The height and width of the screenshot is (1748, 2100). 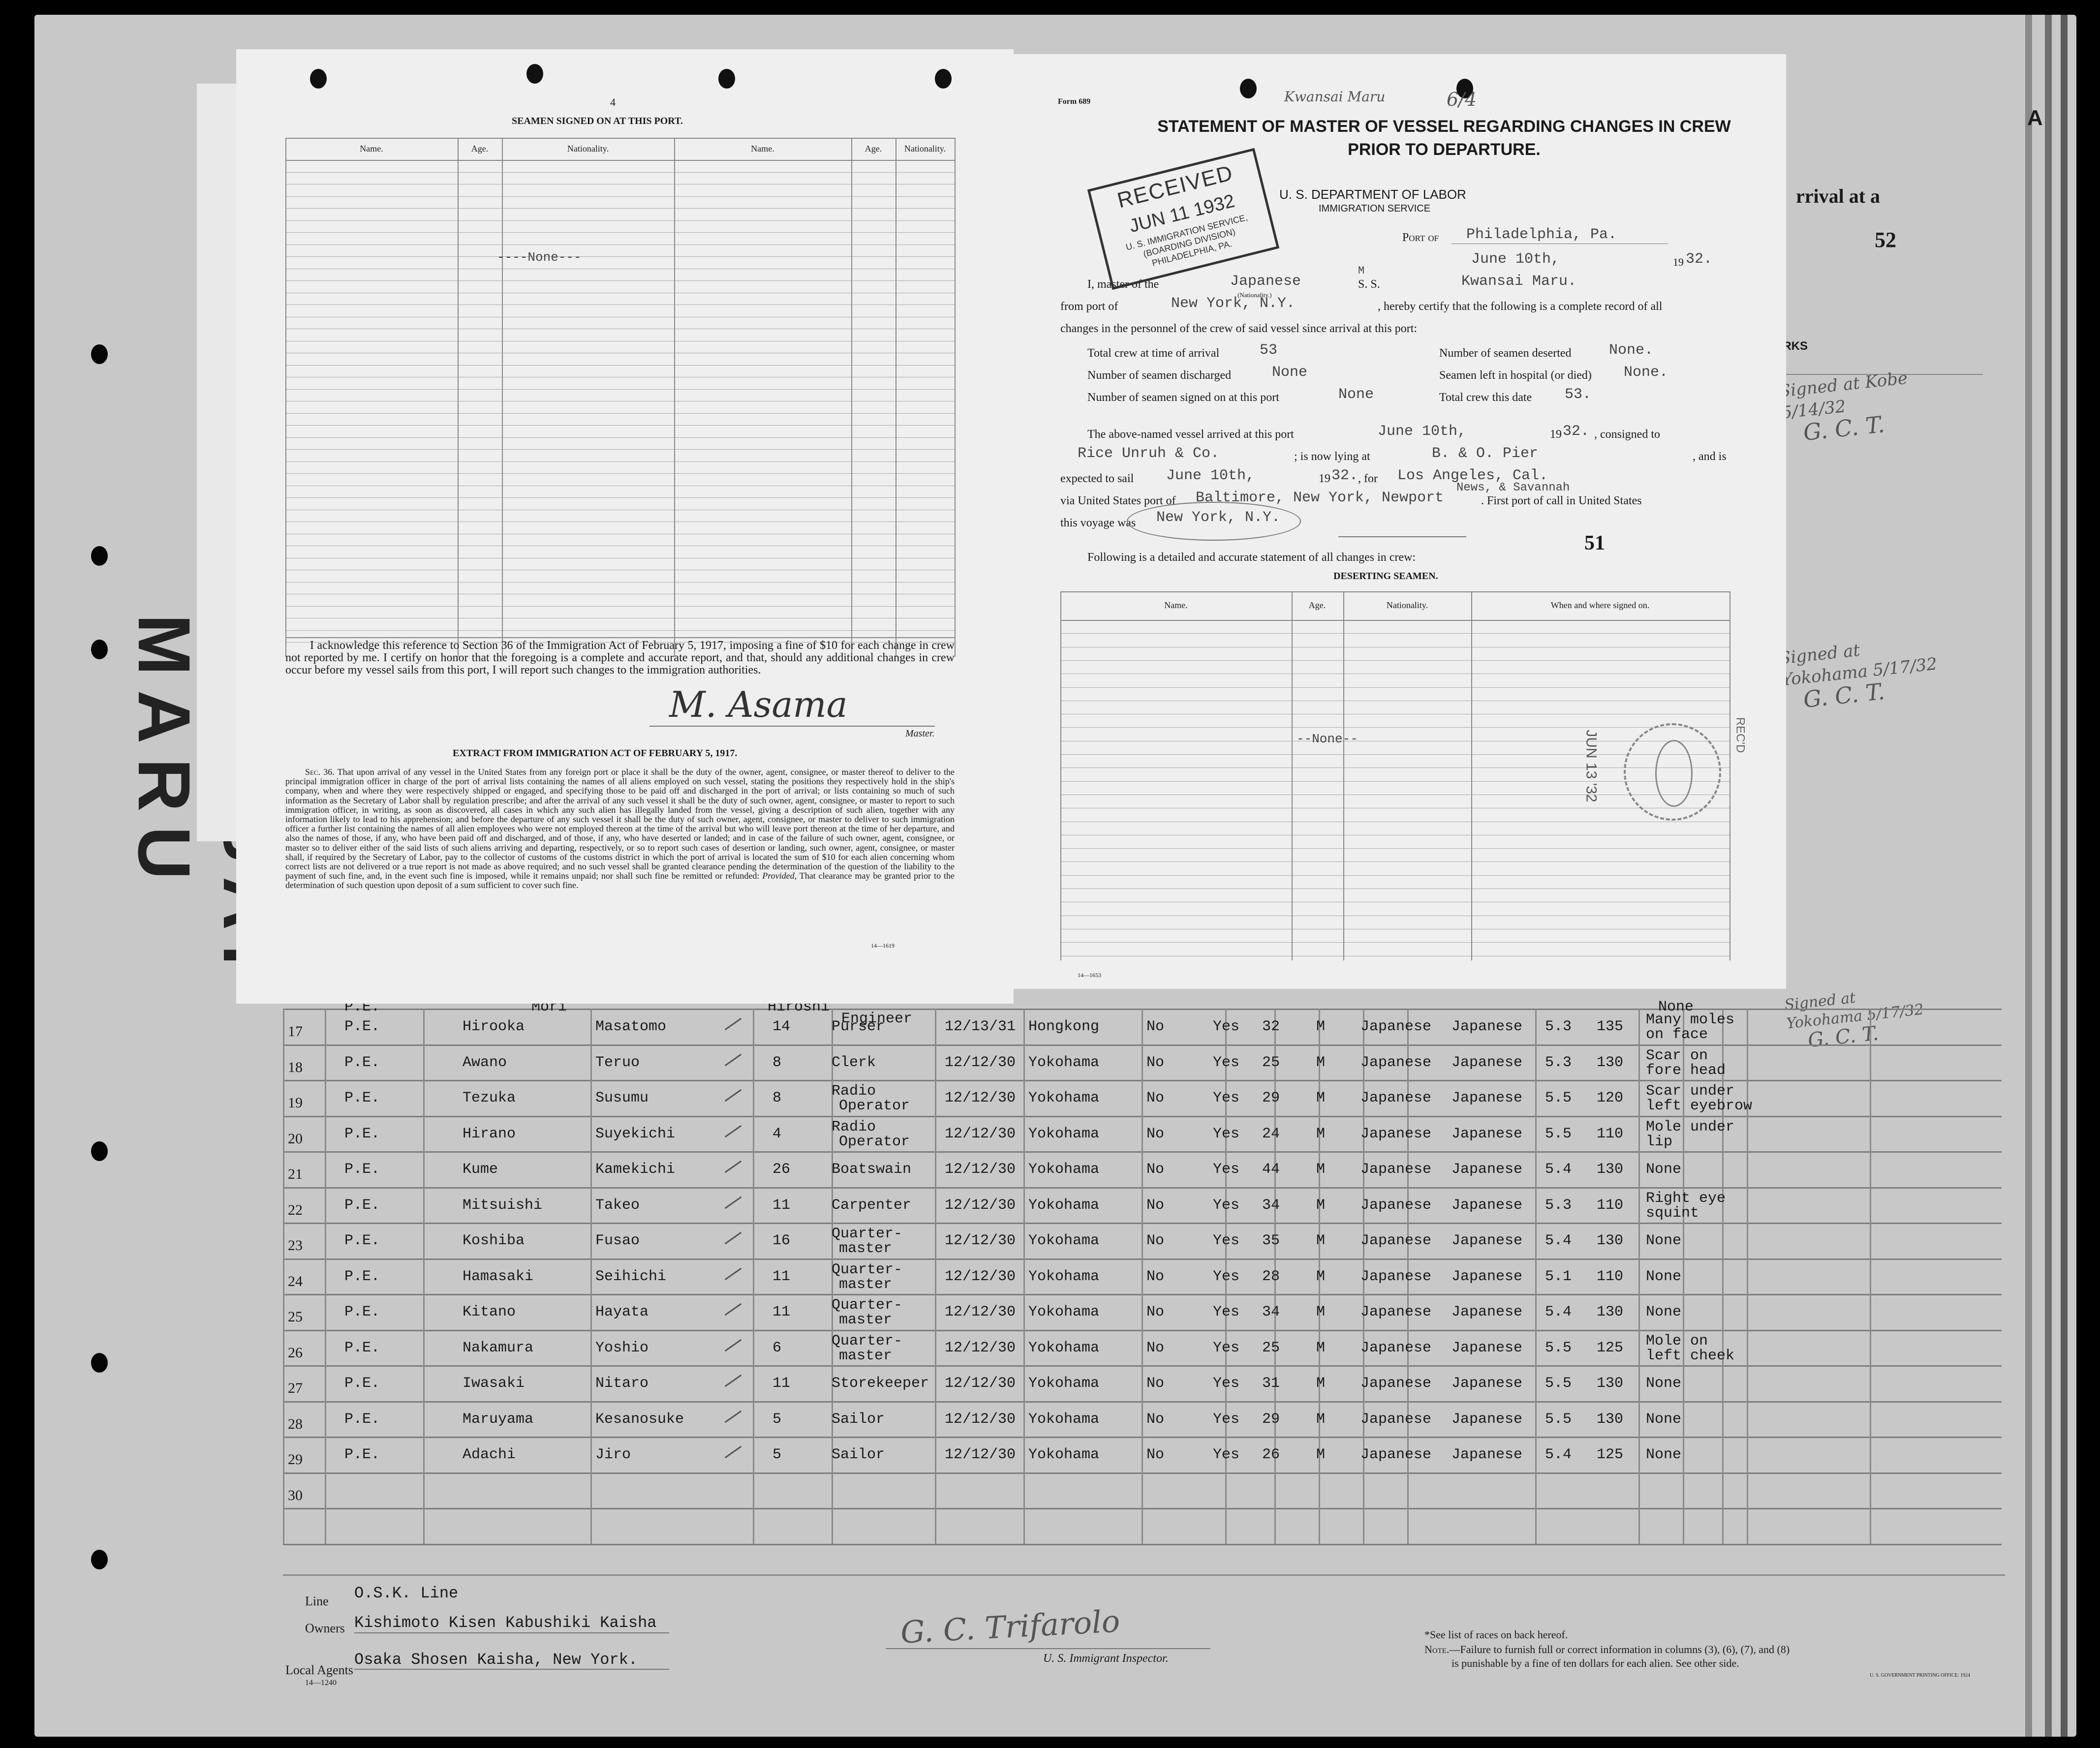 What do you see at coordinates (1271, 1312) in the screenshot?
I see `row-age: 34` at bounding box center [1271, 1312].